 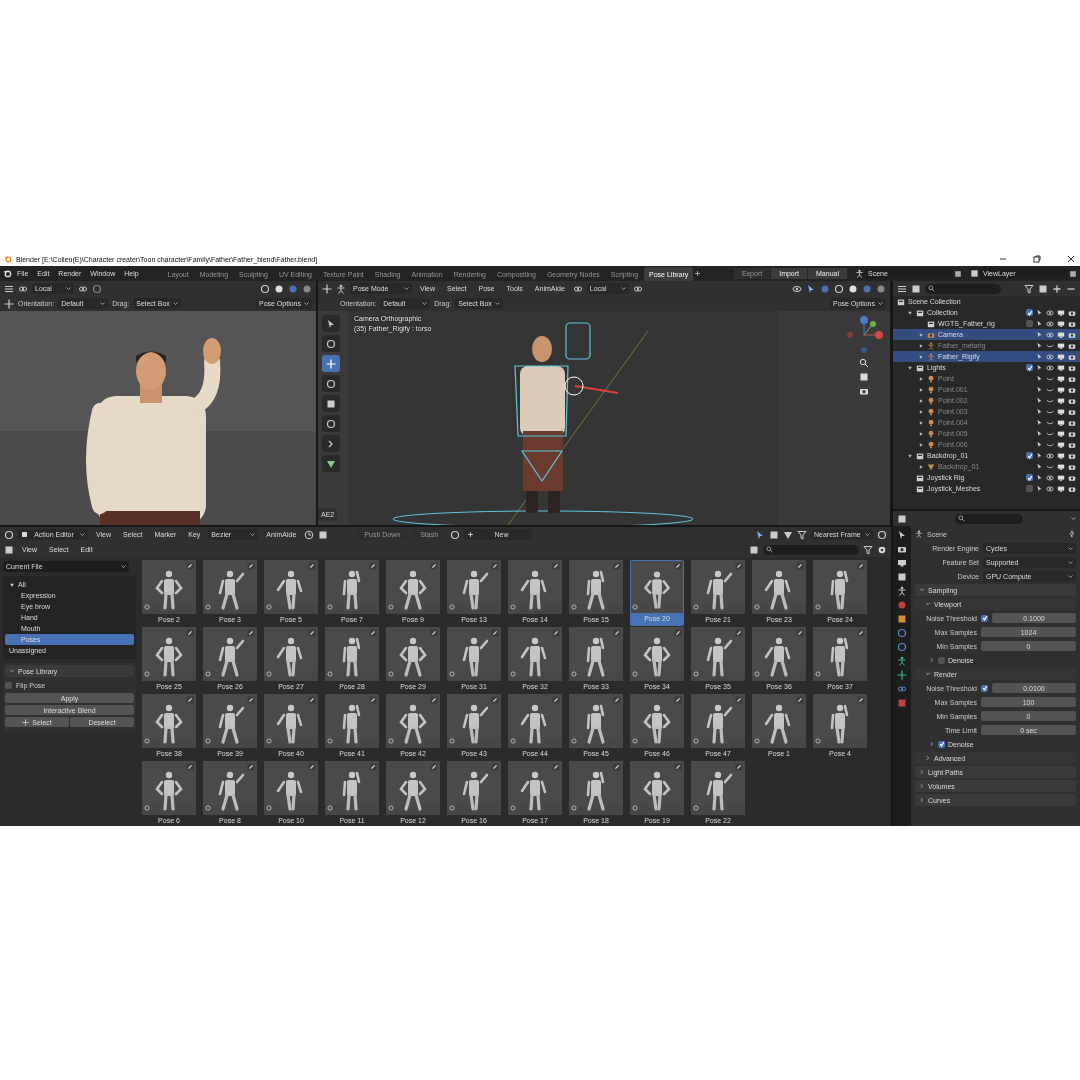 I want to click on rotate-tool-button, so click(x=331, y=383).